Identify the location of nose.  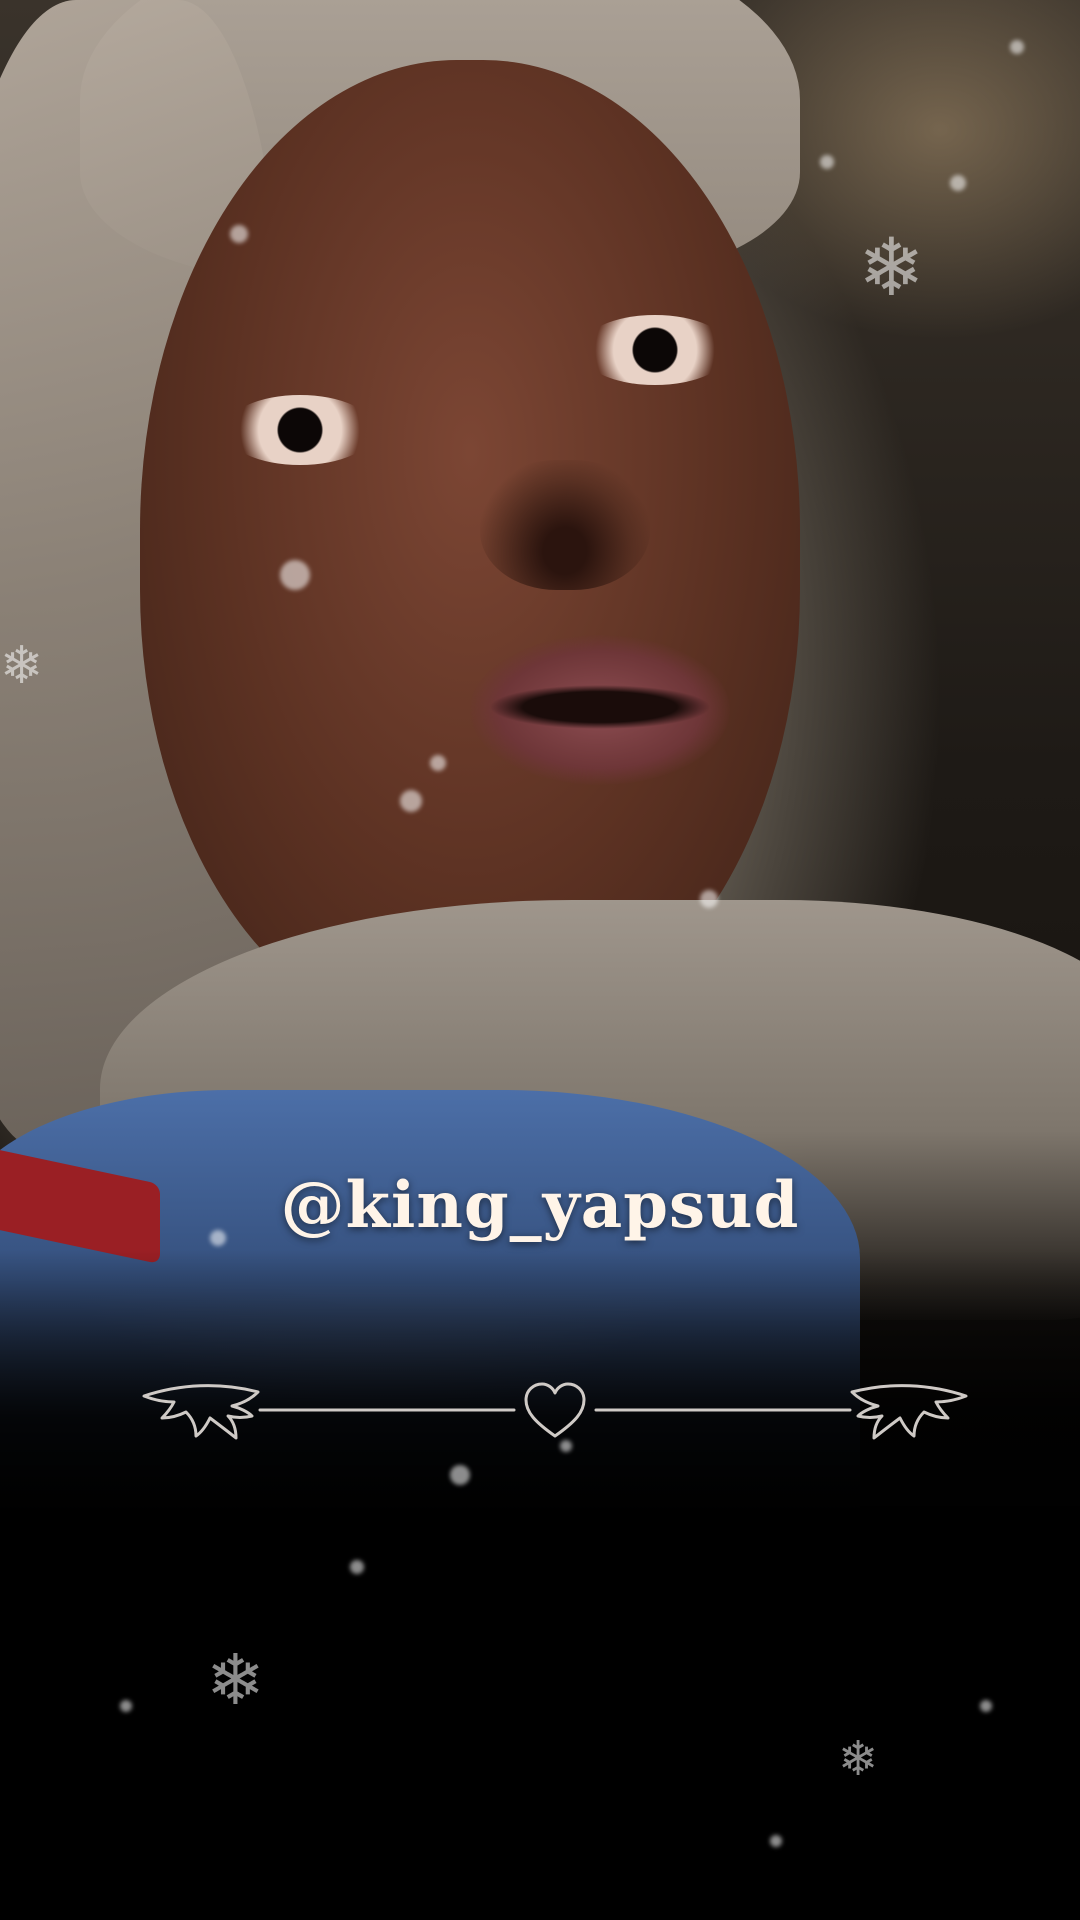
(565, 525).